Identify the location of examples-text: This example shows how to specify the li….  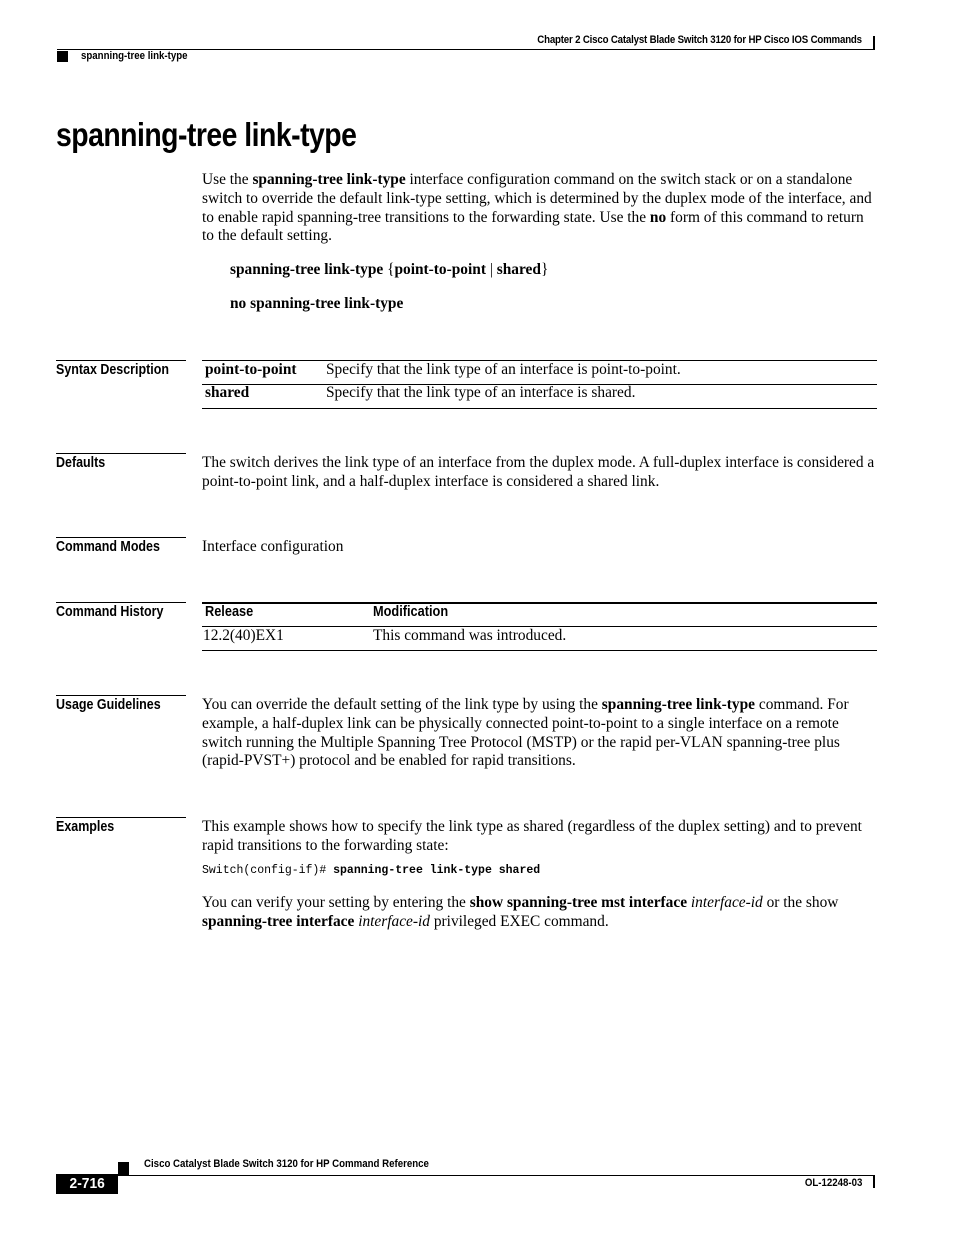
(532, 836).